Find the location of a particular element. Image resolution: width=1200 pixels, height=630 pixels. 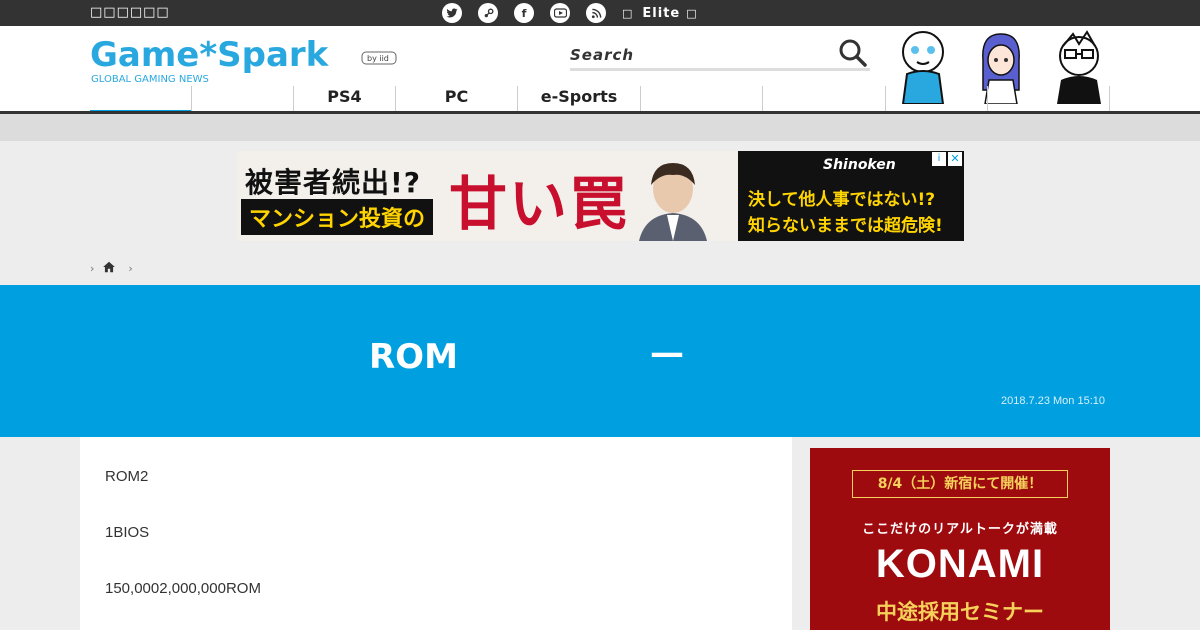

sub-nav-strip is located at coordinates (600, 127).